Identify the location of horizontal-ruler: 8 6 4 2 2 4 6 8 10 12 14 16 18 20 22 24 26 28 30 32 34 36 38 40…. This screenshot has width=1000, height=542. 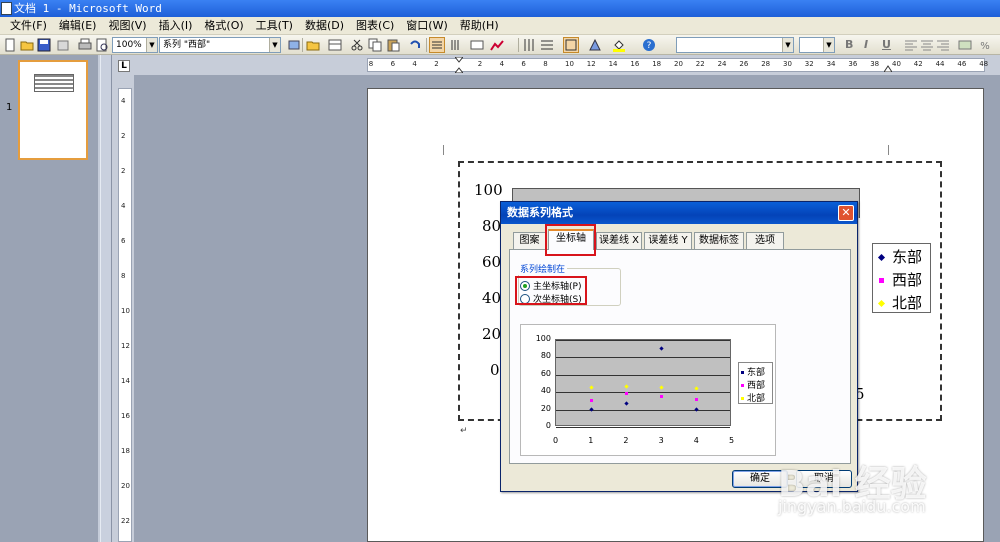
(677, 65).